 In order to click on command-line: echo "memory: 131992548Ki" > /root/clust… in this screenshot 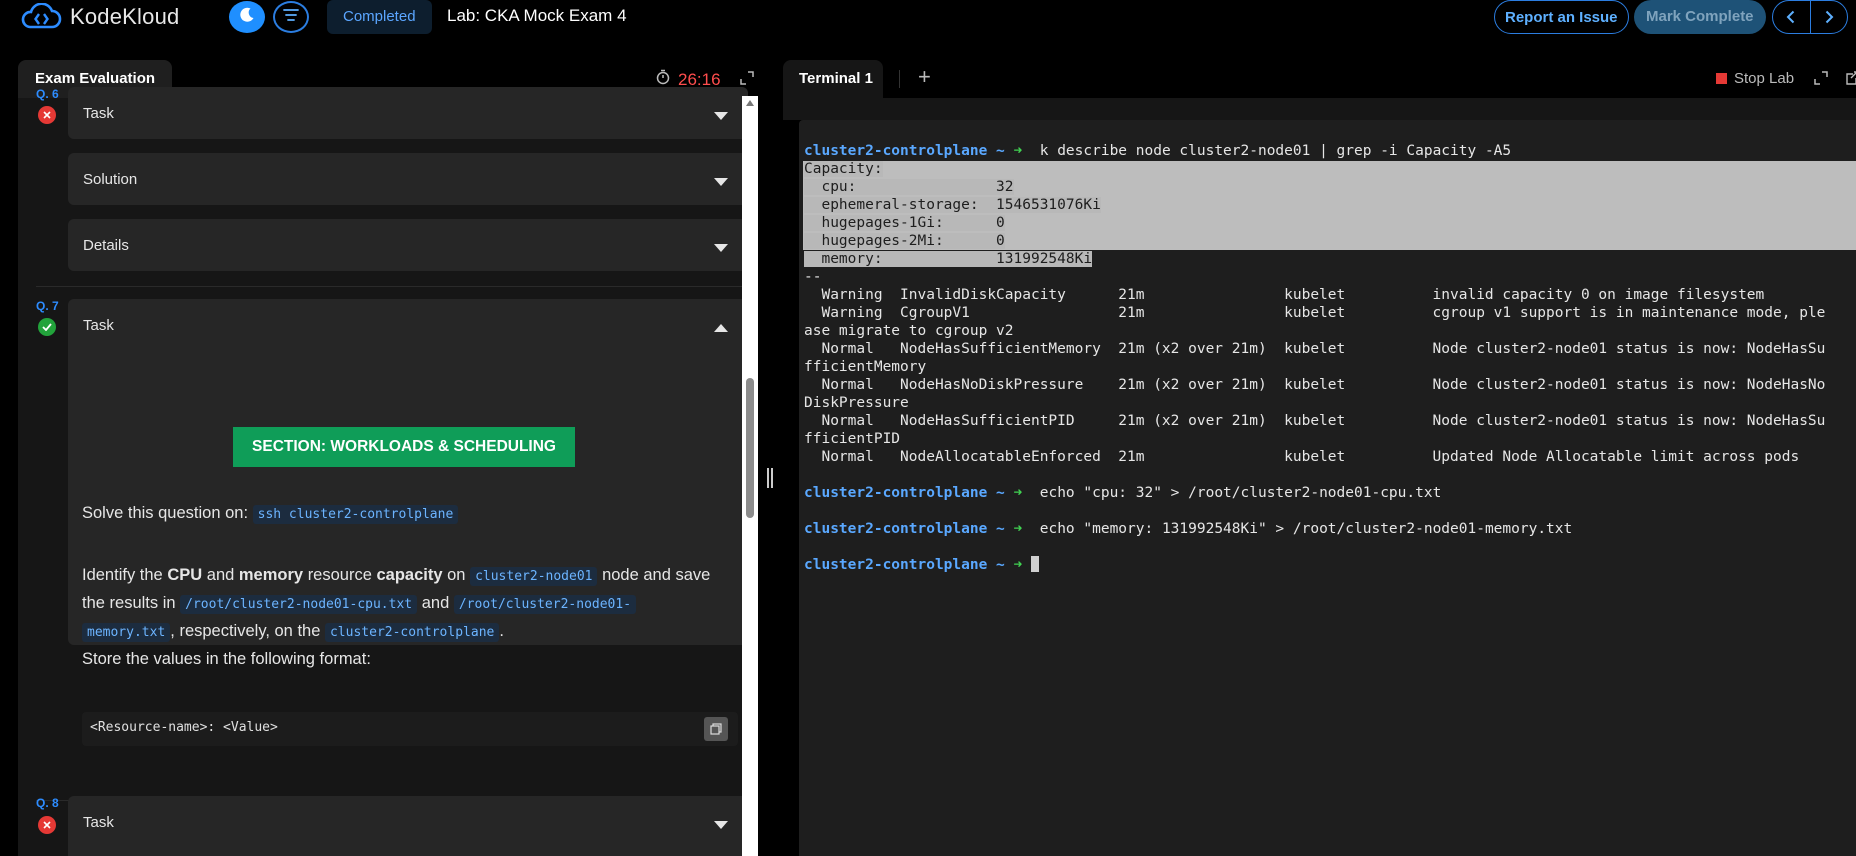, I will do `click(1302, 529)`.